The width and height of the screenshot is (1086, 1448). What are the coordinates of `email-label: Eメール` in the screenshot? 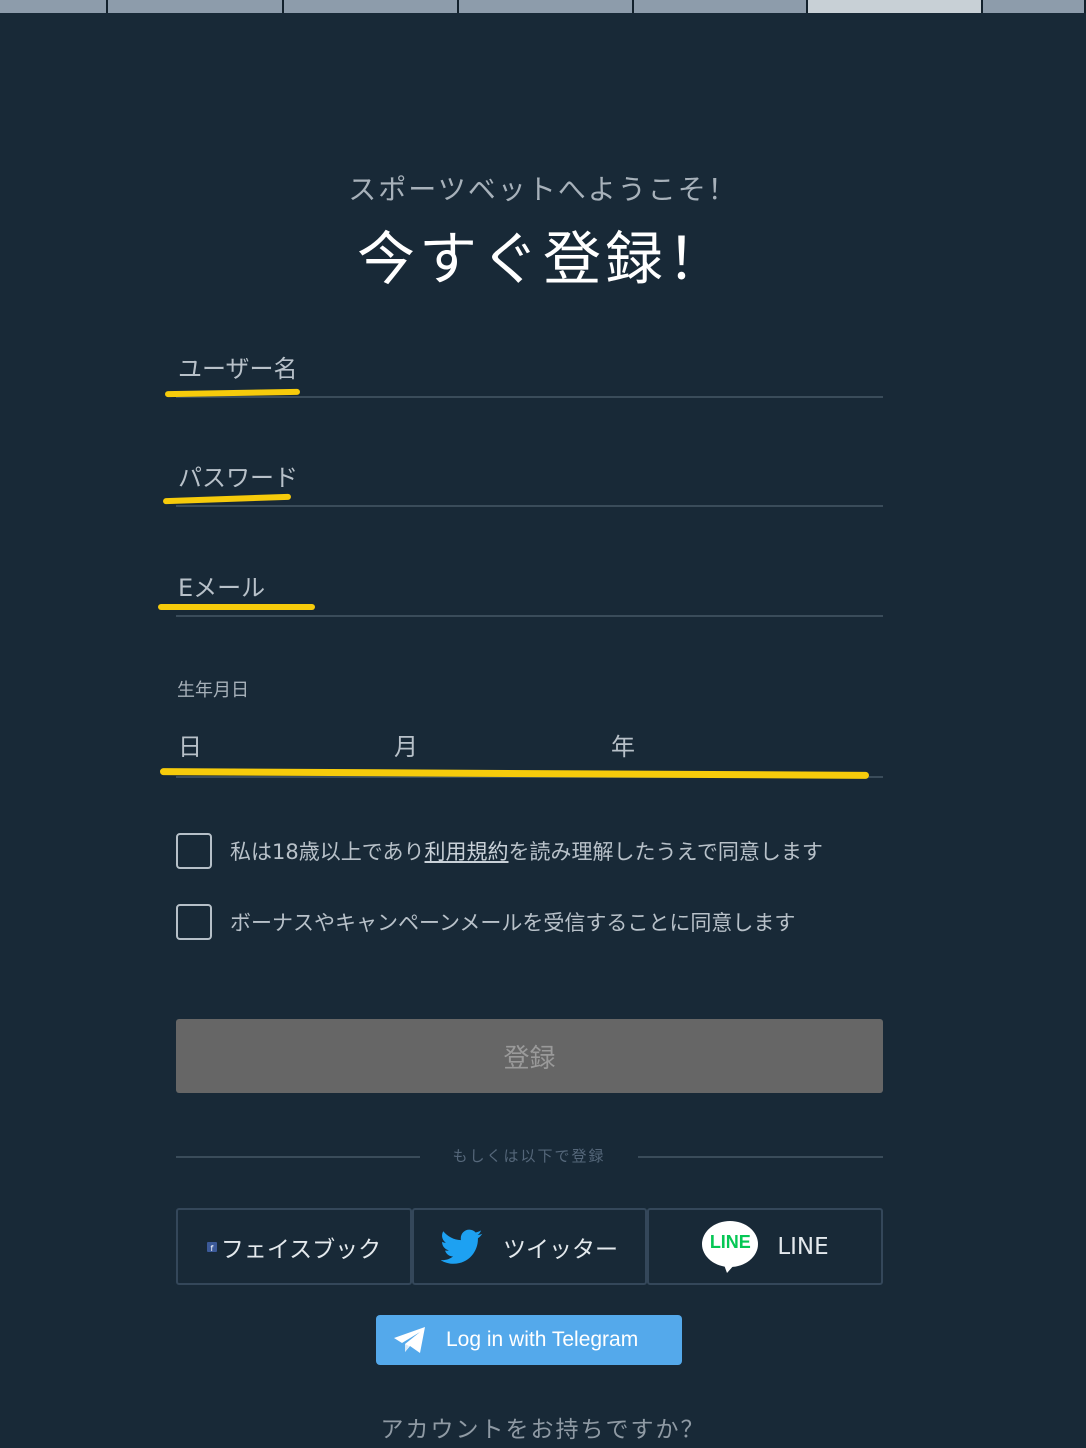 It's located at (222, 588).